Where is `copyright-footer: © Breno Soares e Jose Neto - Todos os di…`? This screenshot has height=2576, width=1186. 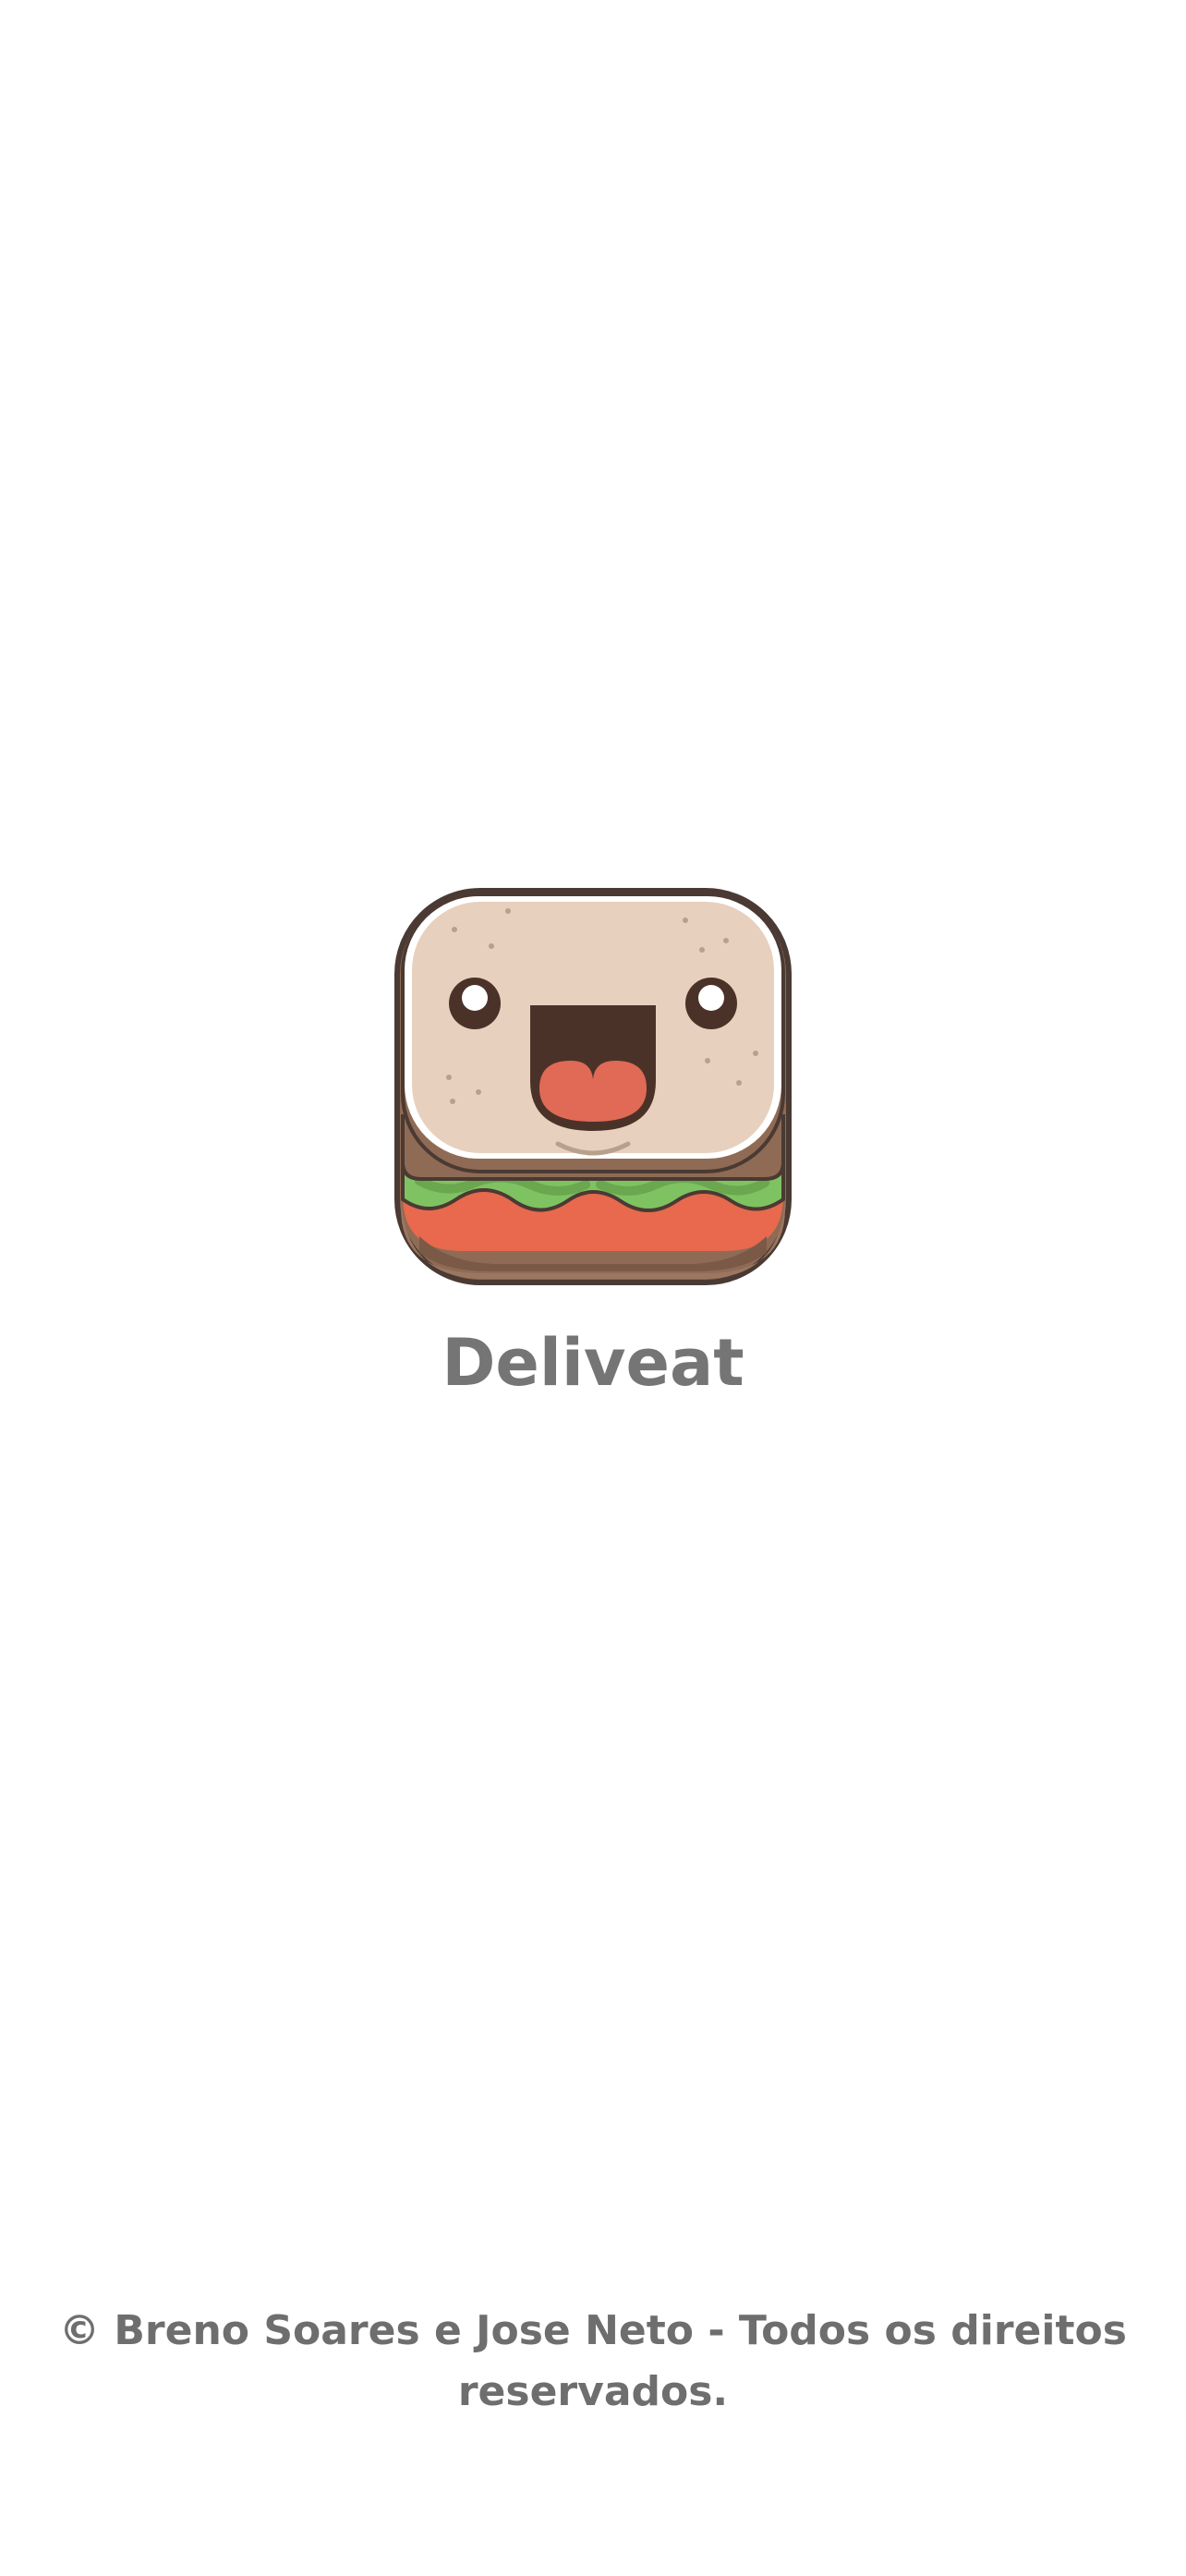
copyright-footer: © Breno Soares e Jose Neto - Todos os di… is located at coordinates (593, 2361).